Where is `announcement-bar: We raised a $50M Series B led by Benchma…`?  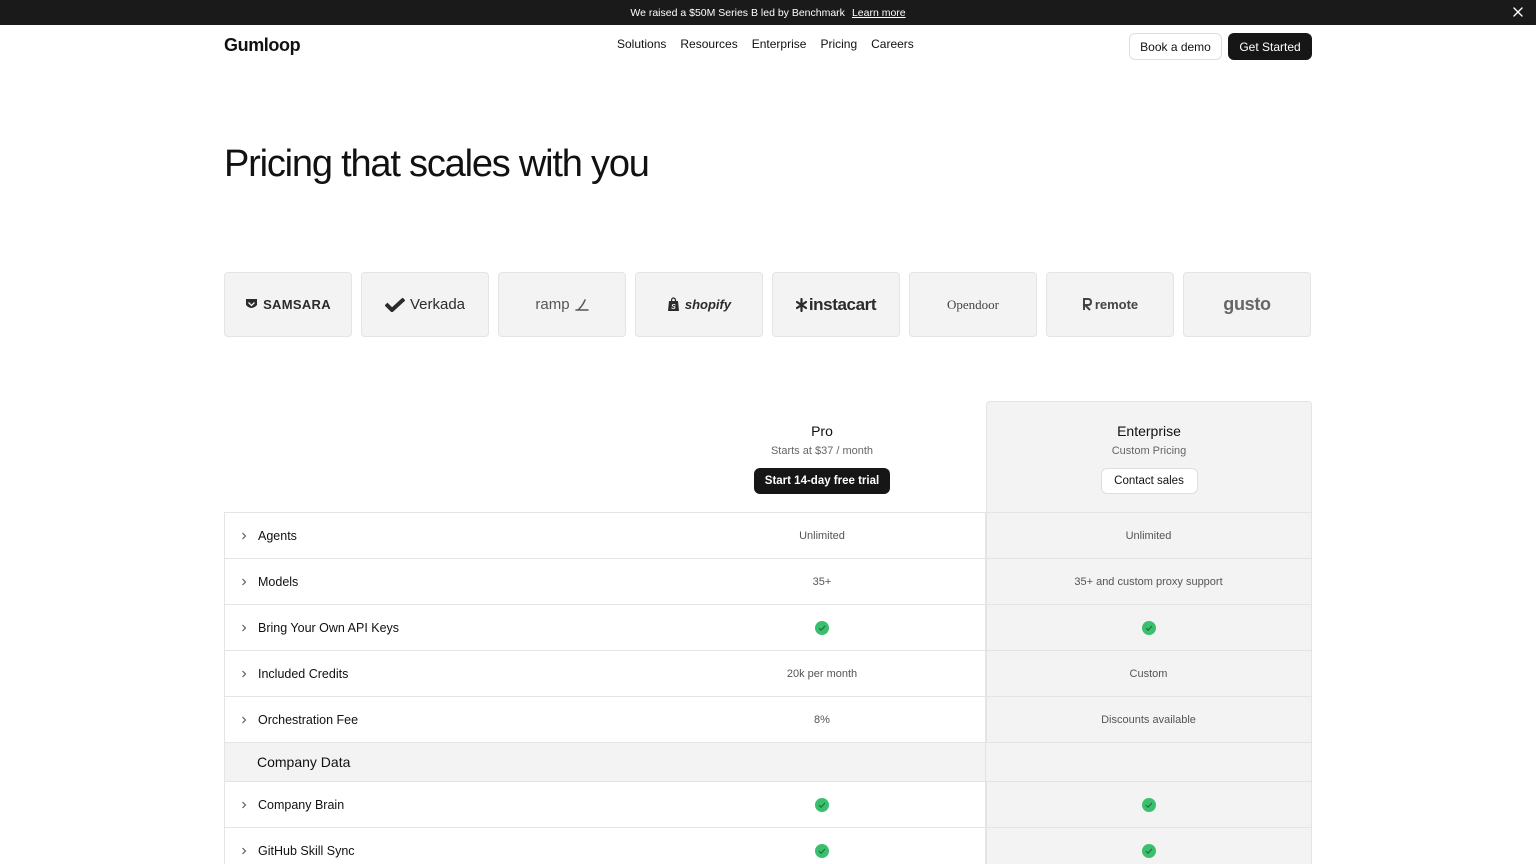
announcement-bar: We raised a $50M Series B led by Benchma… is located at coordinates (768, 12).